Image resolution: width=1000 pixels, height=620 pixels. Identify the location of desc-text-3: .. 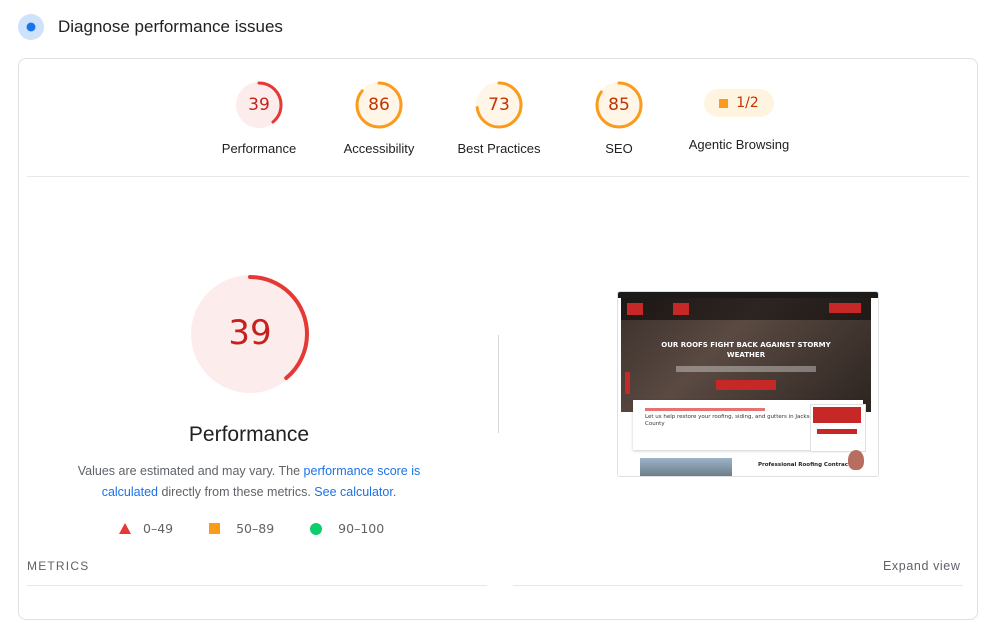
(394, 492).